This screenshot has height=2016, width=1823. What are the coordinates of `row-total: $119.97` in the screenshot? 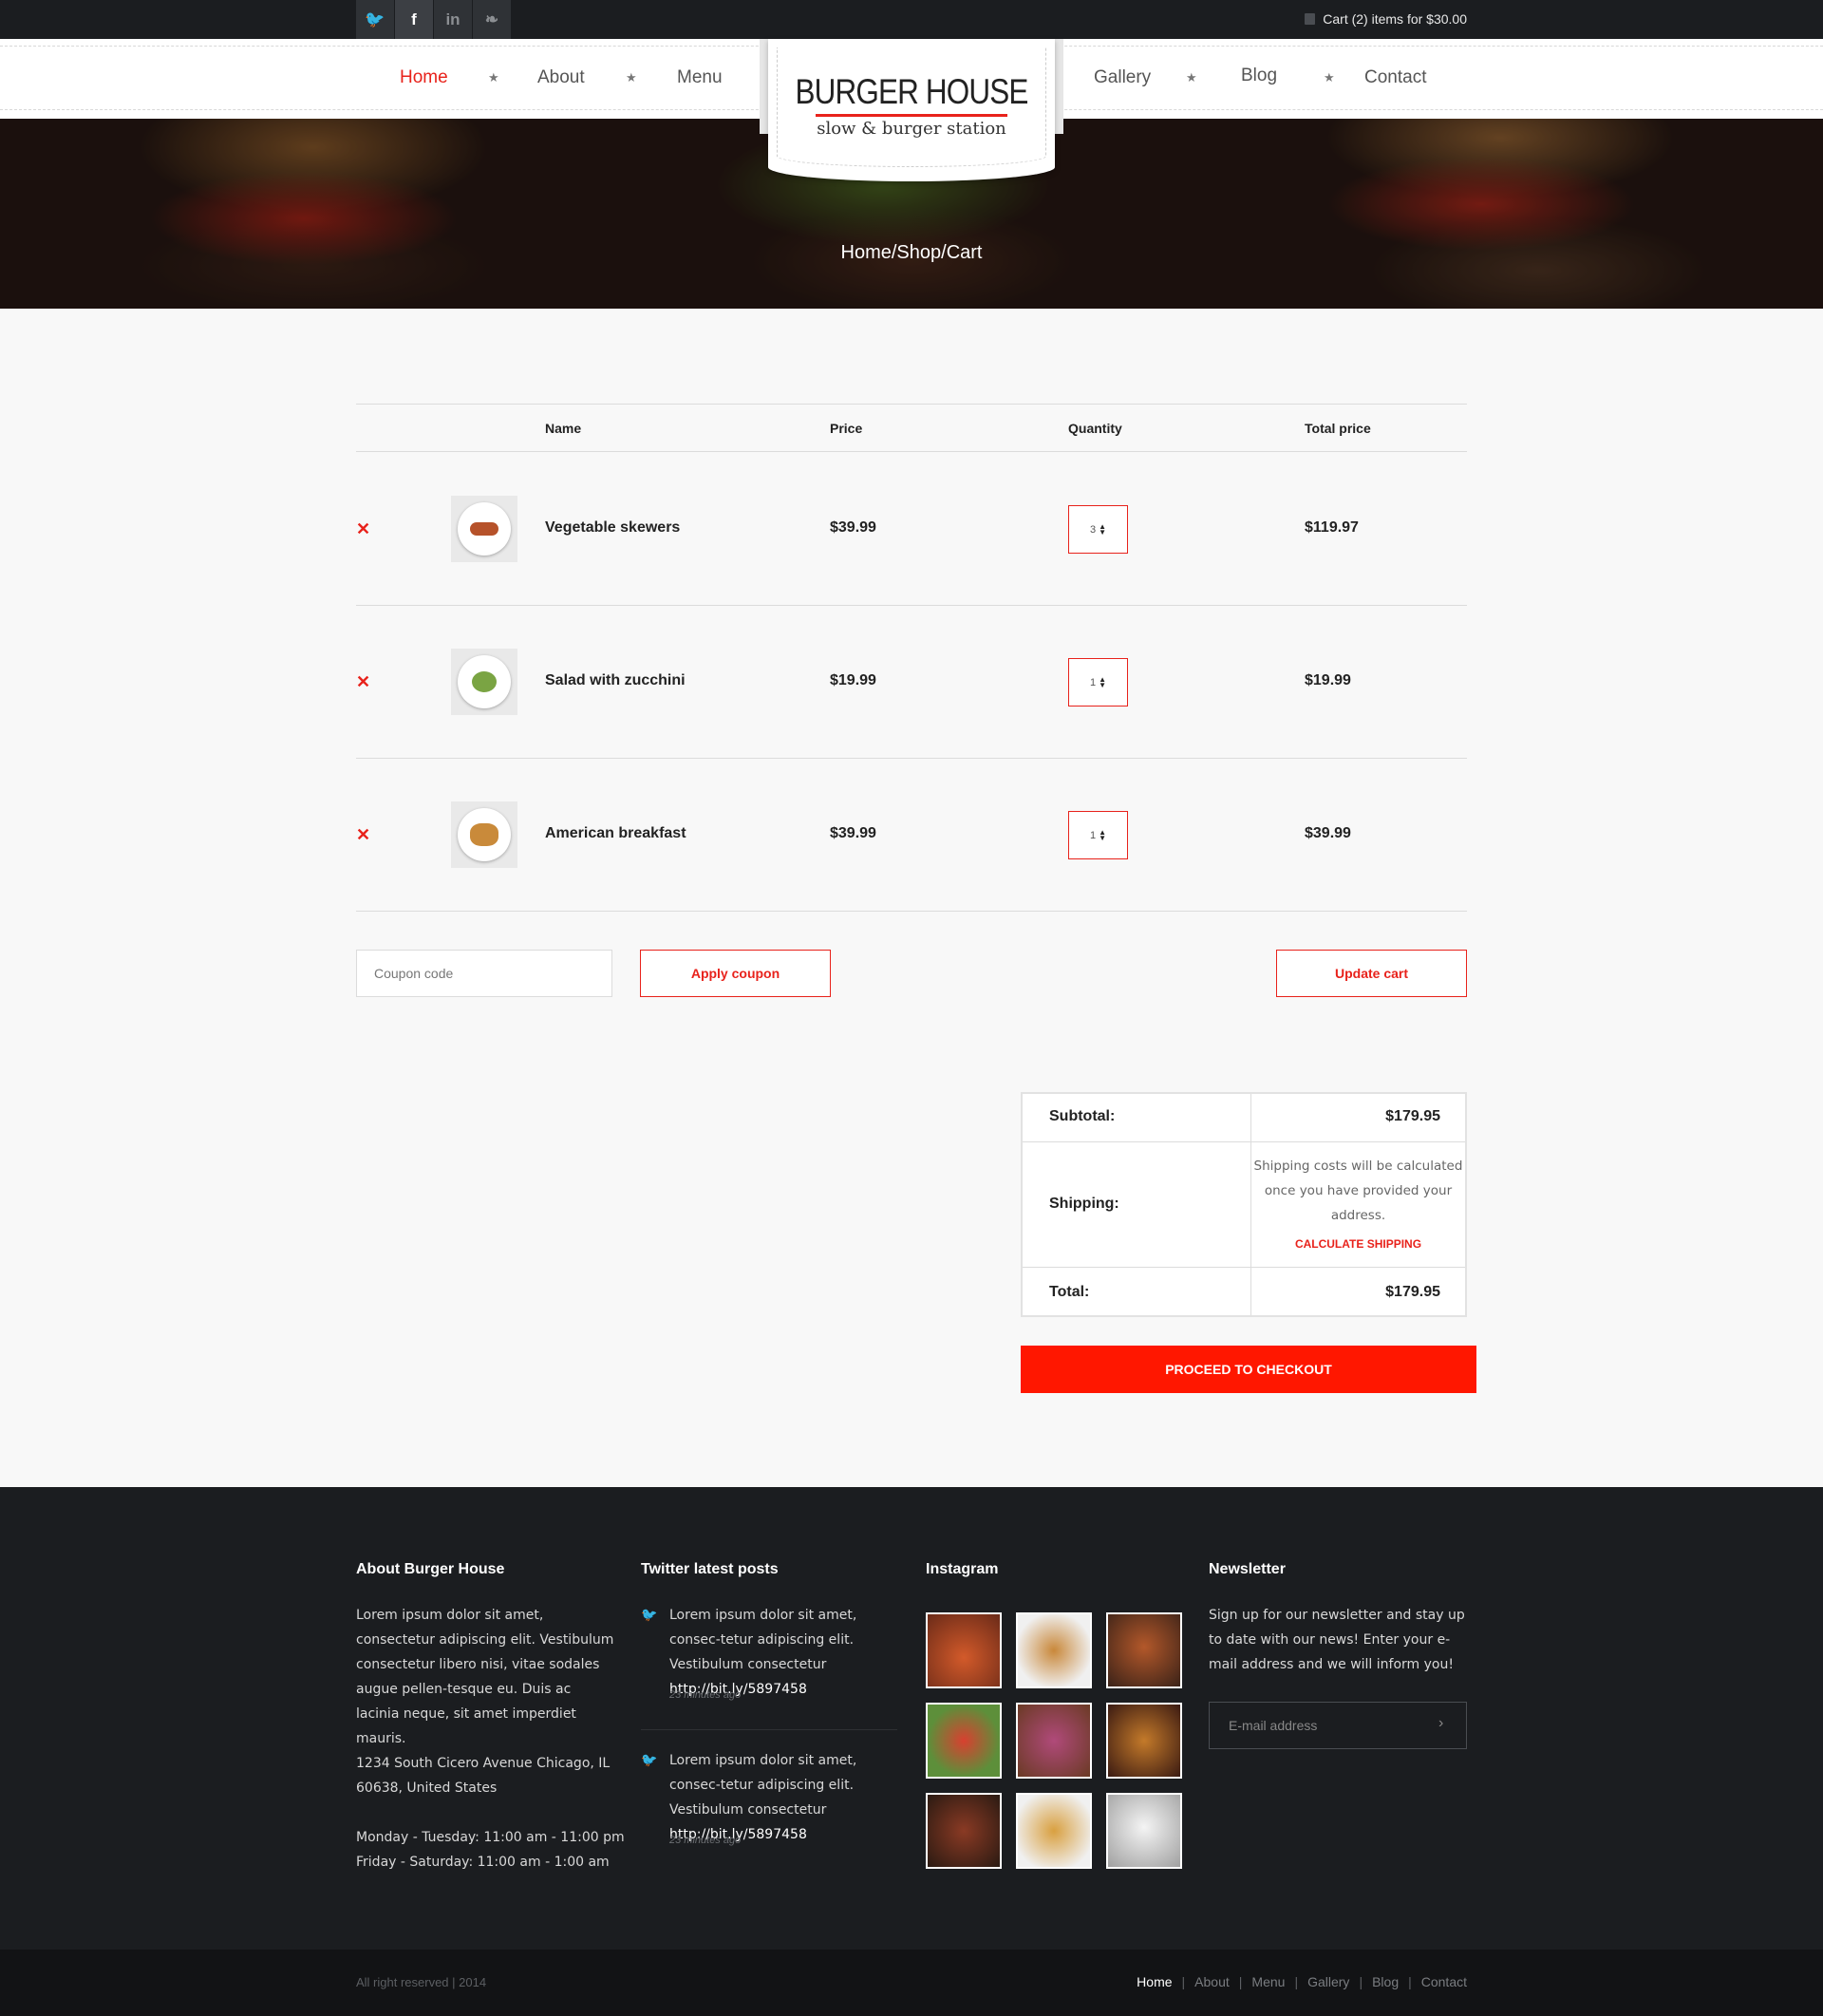 It's located at (1332, 527).